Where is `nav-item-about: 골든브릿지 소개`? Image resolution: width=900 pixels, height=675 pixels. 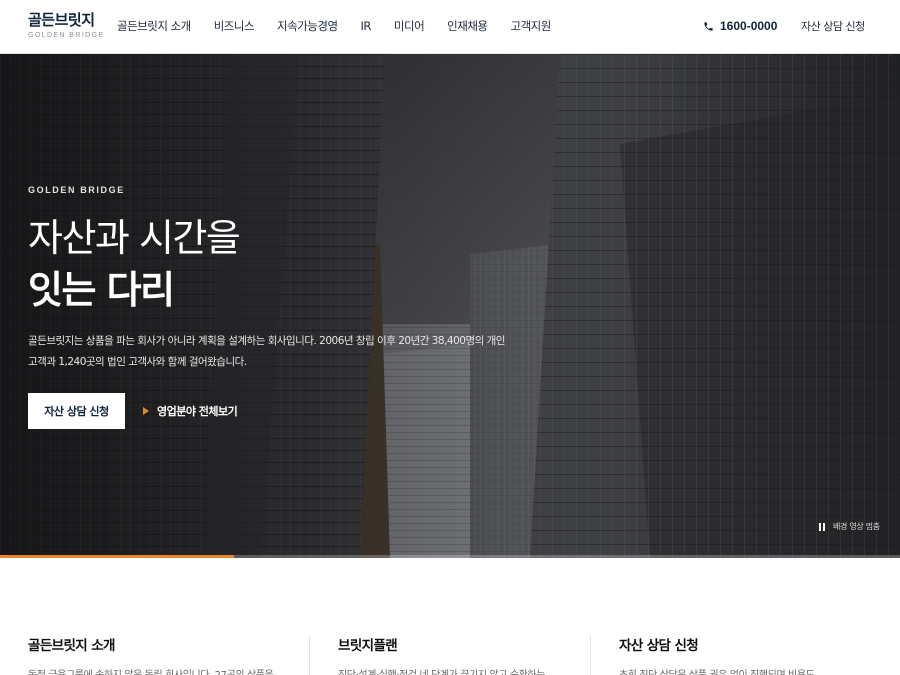 nav-item-about: 골든브릿지 소개 is located at coordinates (154, 26).